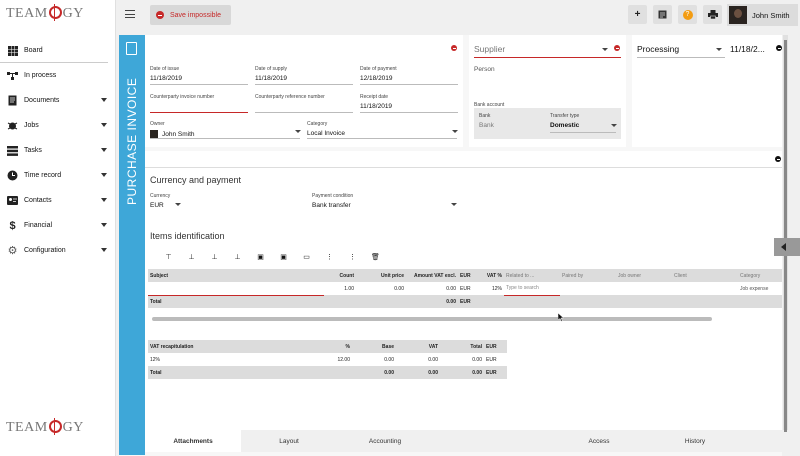 This screenshot has height=456, width=800. Describe the element at coordinates (491, 372) in the screenshot. I see `total-currency: EUR` at that location.